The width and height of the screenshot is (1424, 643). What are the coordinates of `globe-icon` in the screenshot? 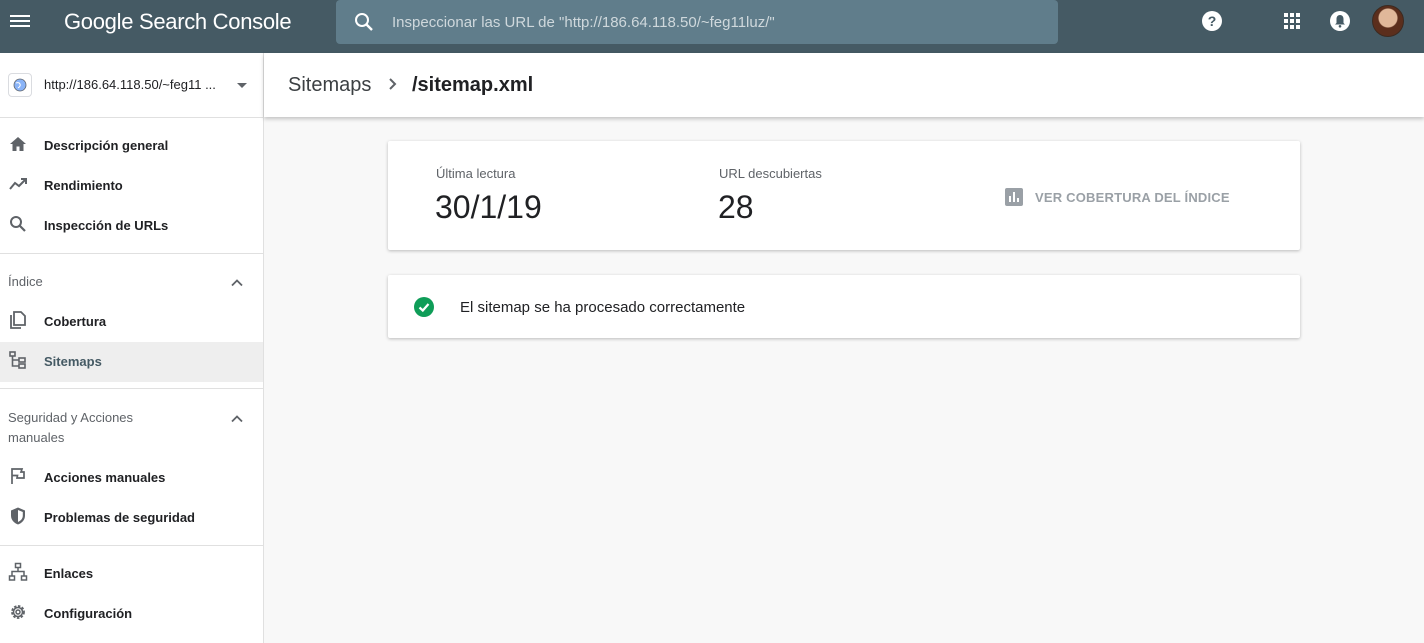 It's located at (20, 85).